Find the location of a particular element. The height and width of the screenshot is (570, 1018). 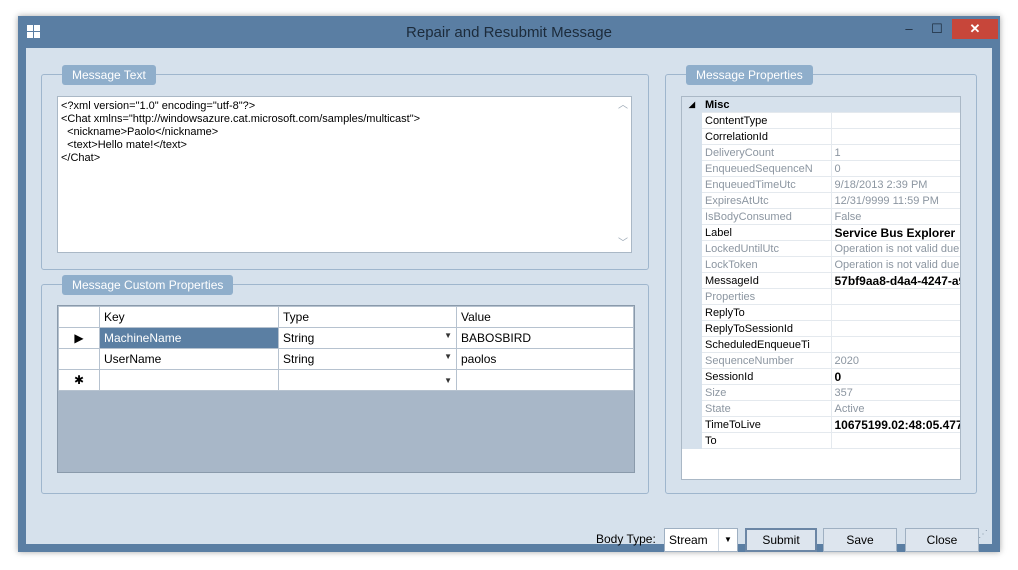

collapse-category-icon: ◢ is located at coordinates (692, 105).